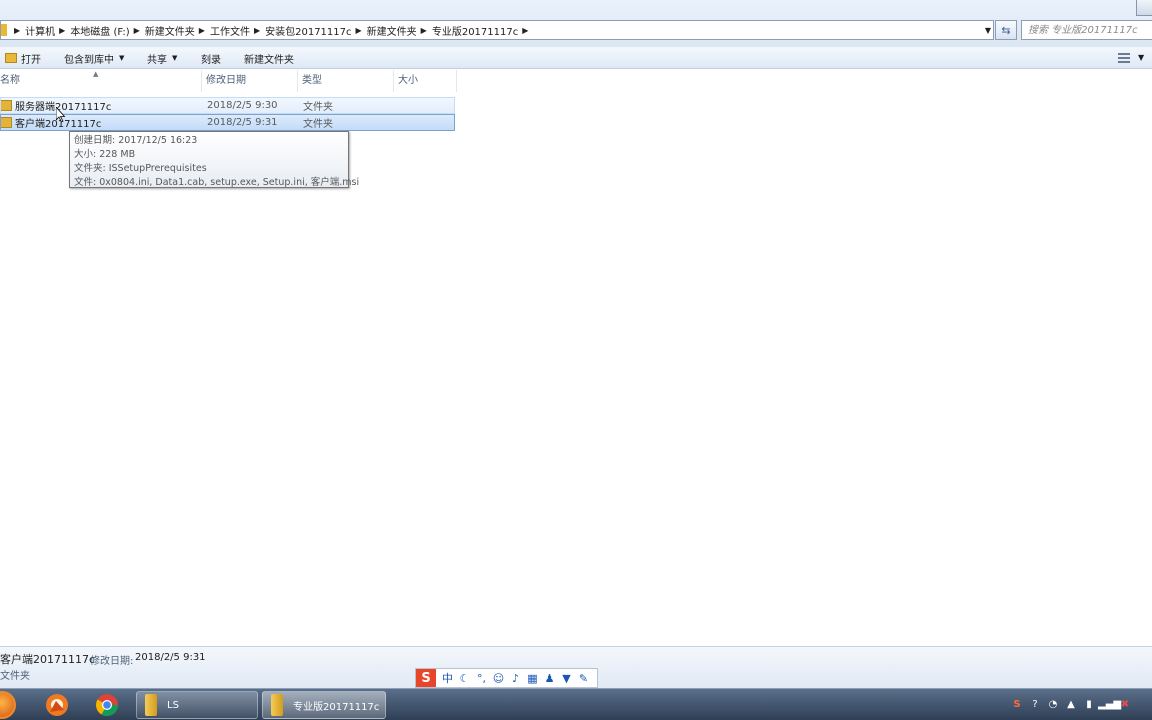  I want to click on moon-icon: ☾, so click(464, 678).